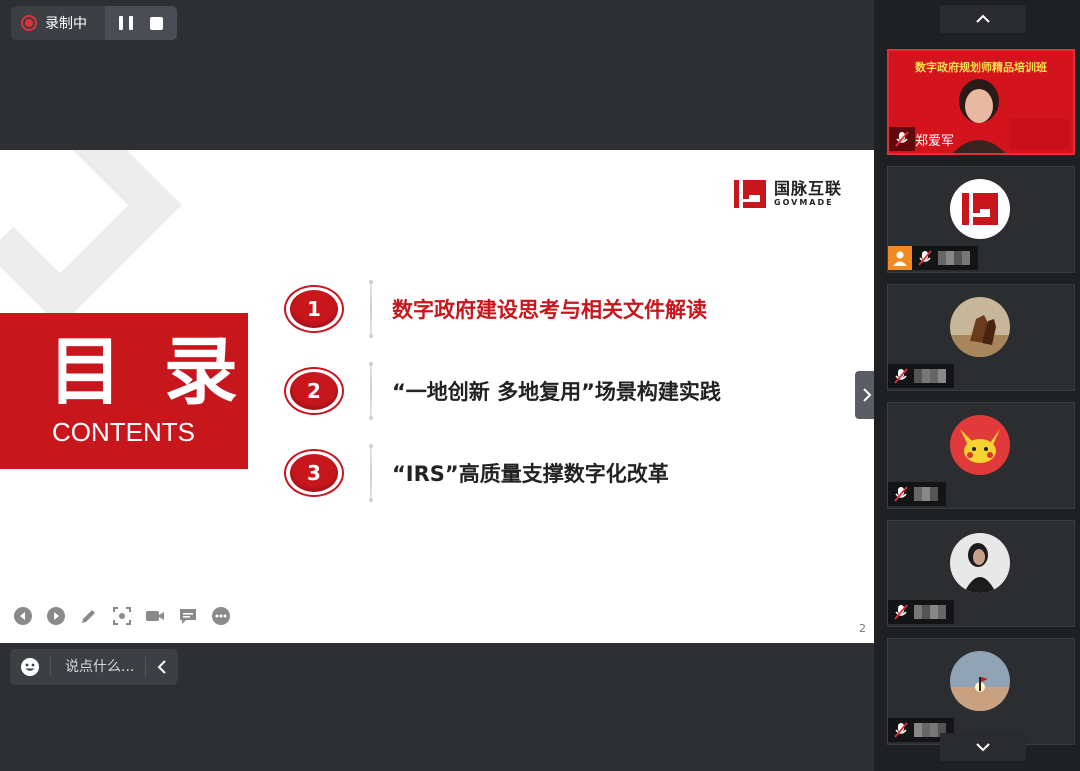 The height and width of the screenshot is (771, 1080). I want to click on recording-status-label: 录制中, so click(66, 24).